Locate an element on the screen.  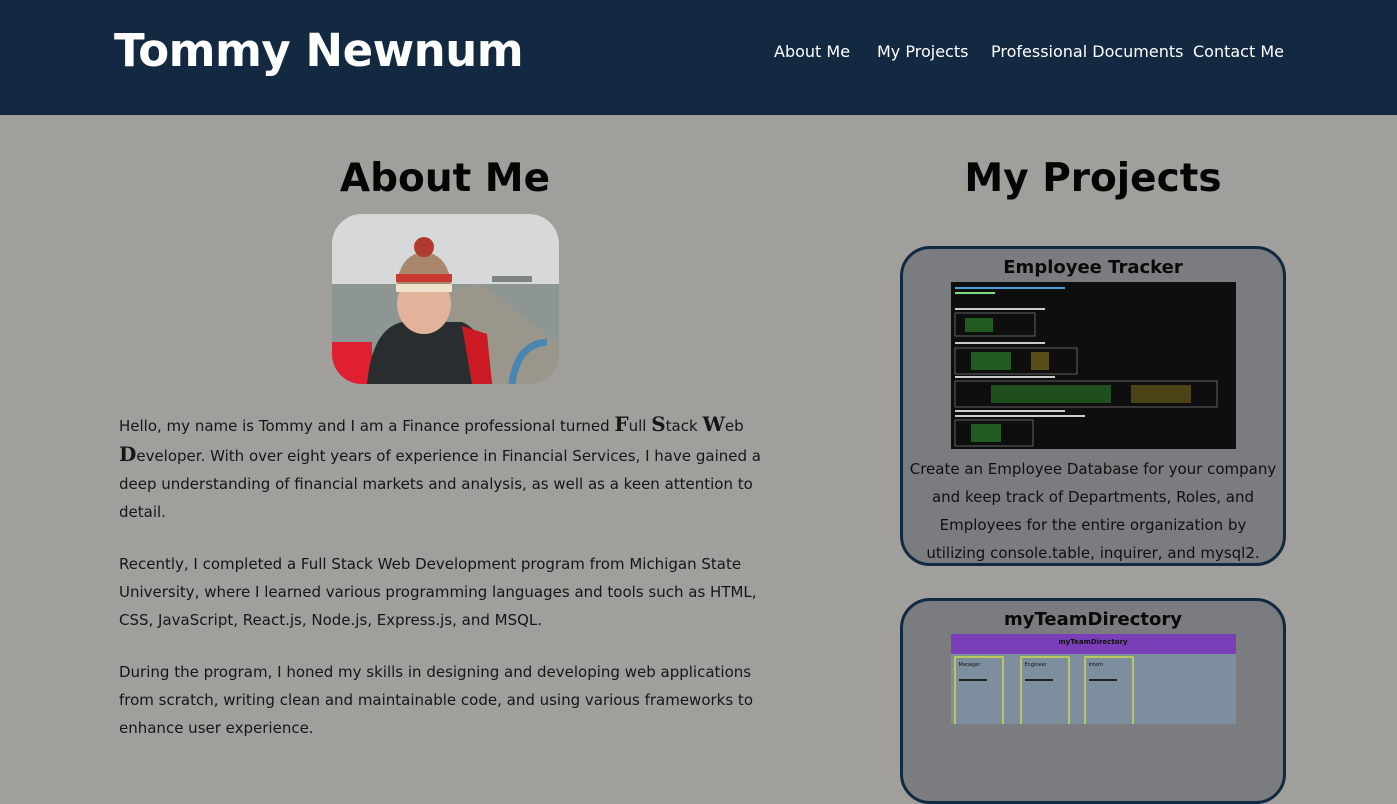
word-eveloper: eveloper. is located at coordinates (171, 456).